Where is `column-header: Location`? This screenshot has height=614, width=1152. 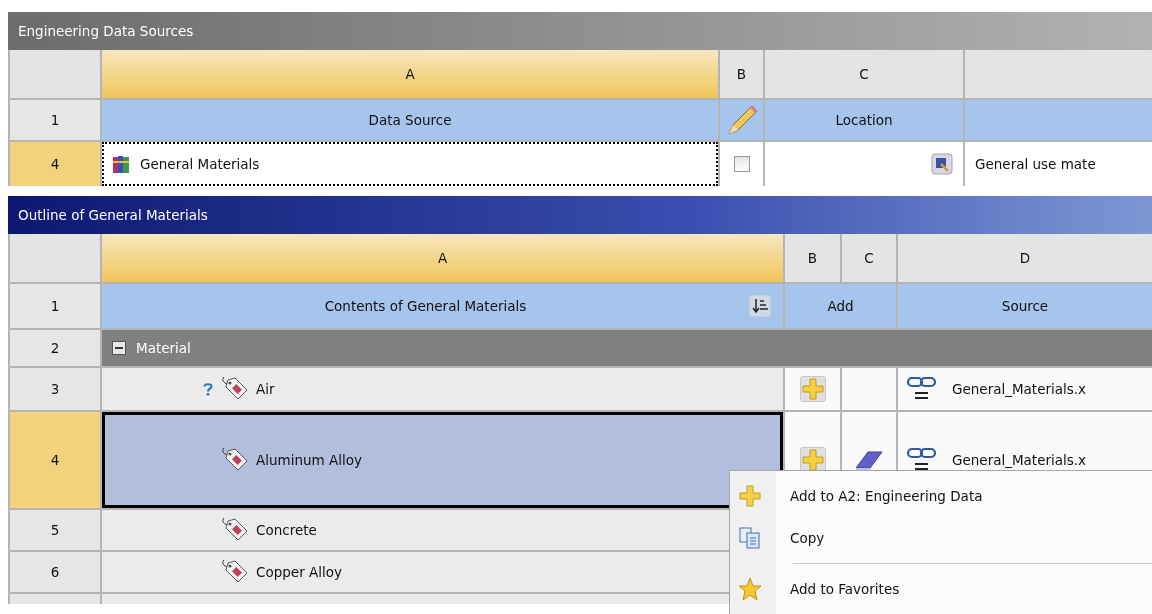 column-header: Location is located at coordinates (864, 120).